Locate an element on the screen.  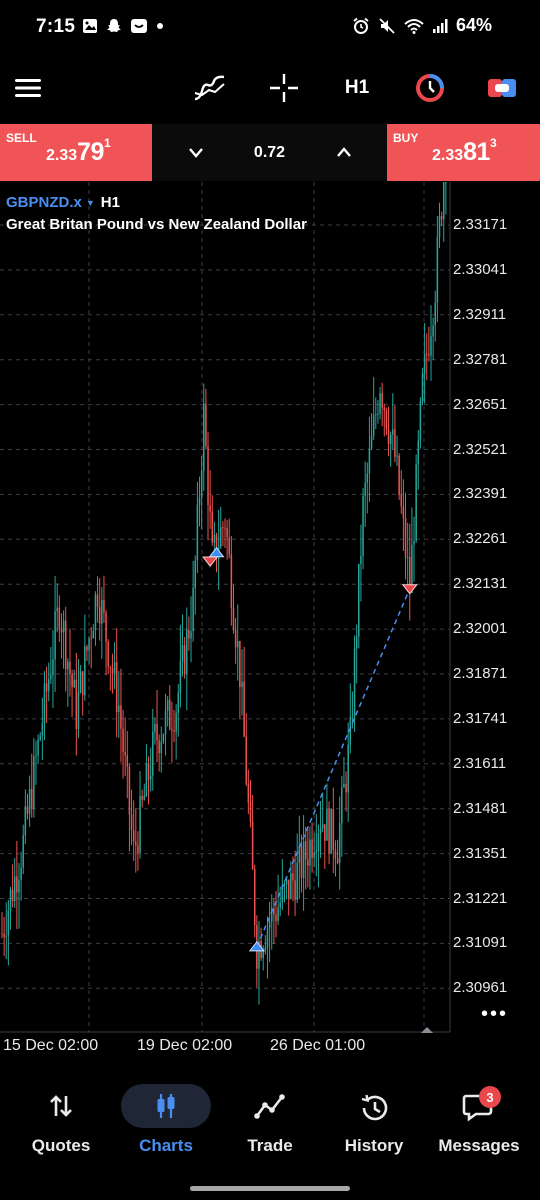
one-click-trading-icon is located at coordinates (430, 88).